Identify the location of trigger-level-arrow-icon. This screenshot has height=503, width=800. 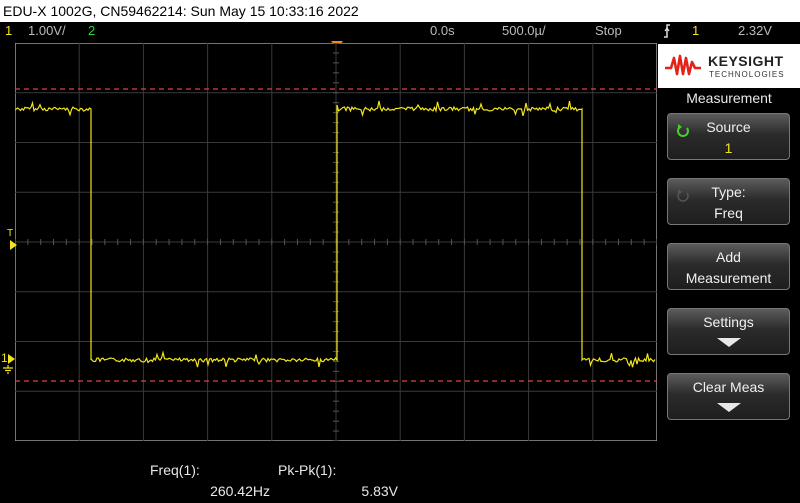
(13, 245).